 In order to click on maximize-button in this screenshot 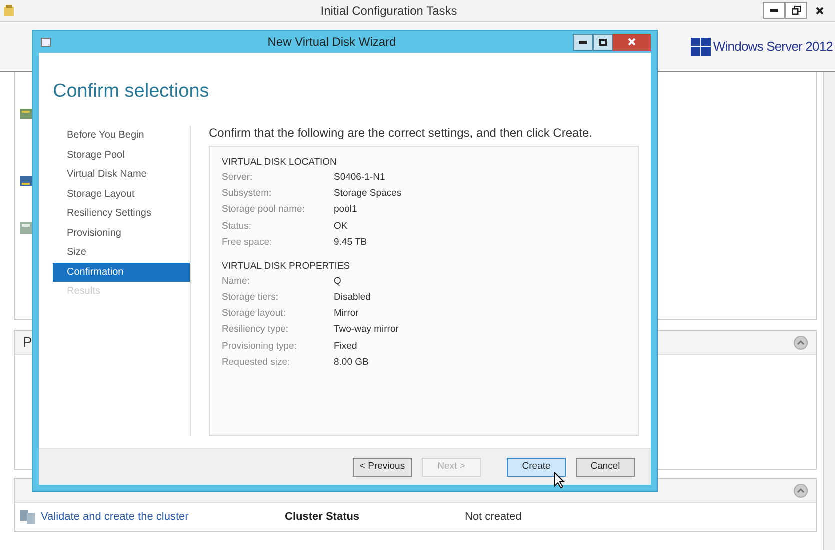, I will do `click(603, 42)`.